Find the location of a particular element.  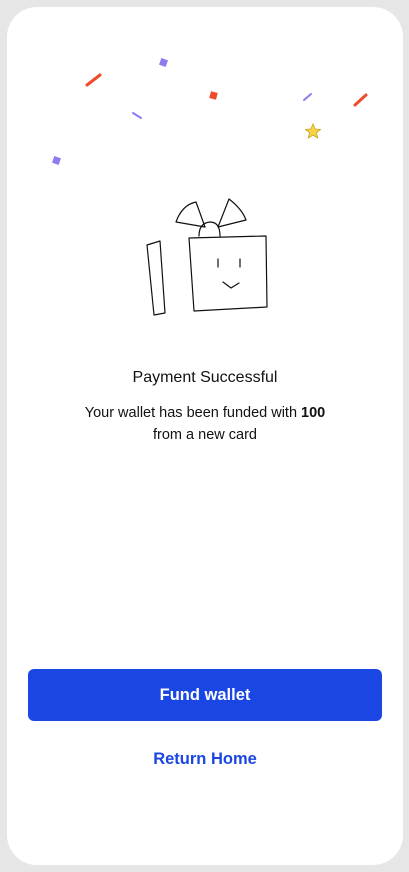

message-prefix: Your wallet has been funded with is located at coordinates (193, 413).